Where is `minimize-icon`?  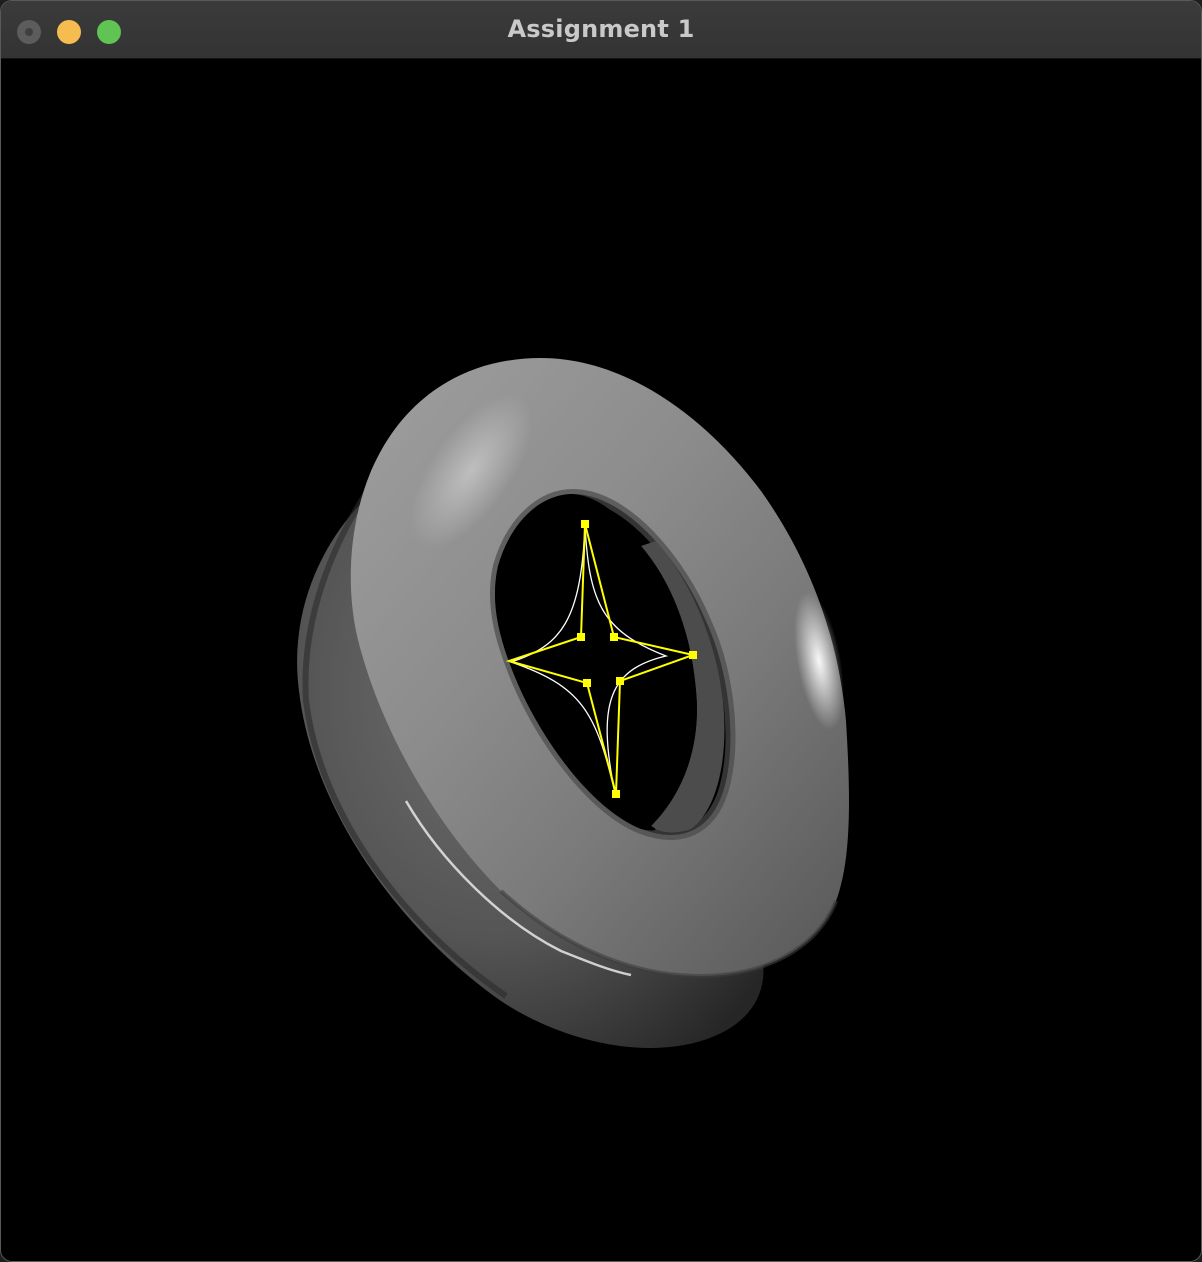
minimize-icon is located at coordinates (69, 32).